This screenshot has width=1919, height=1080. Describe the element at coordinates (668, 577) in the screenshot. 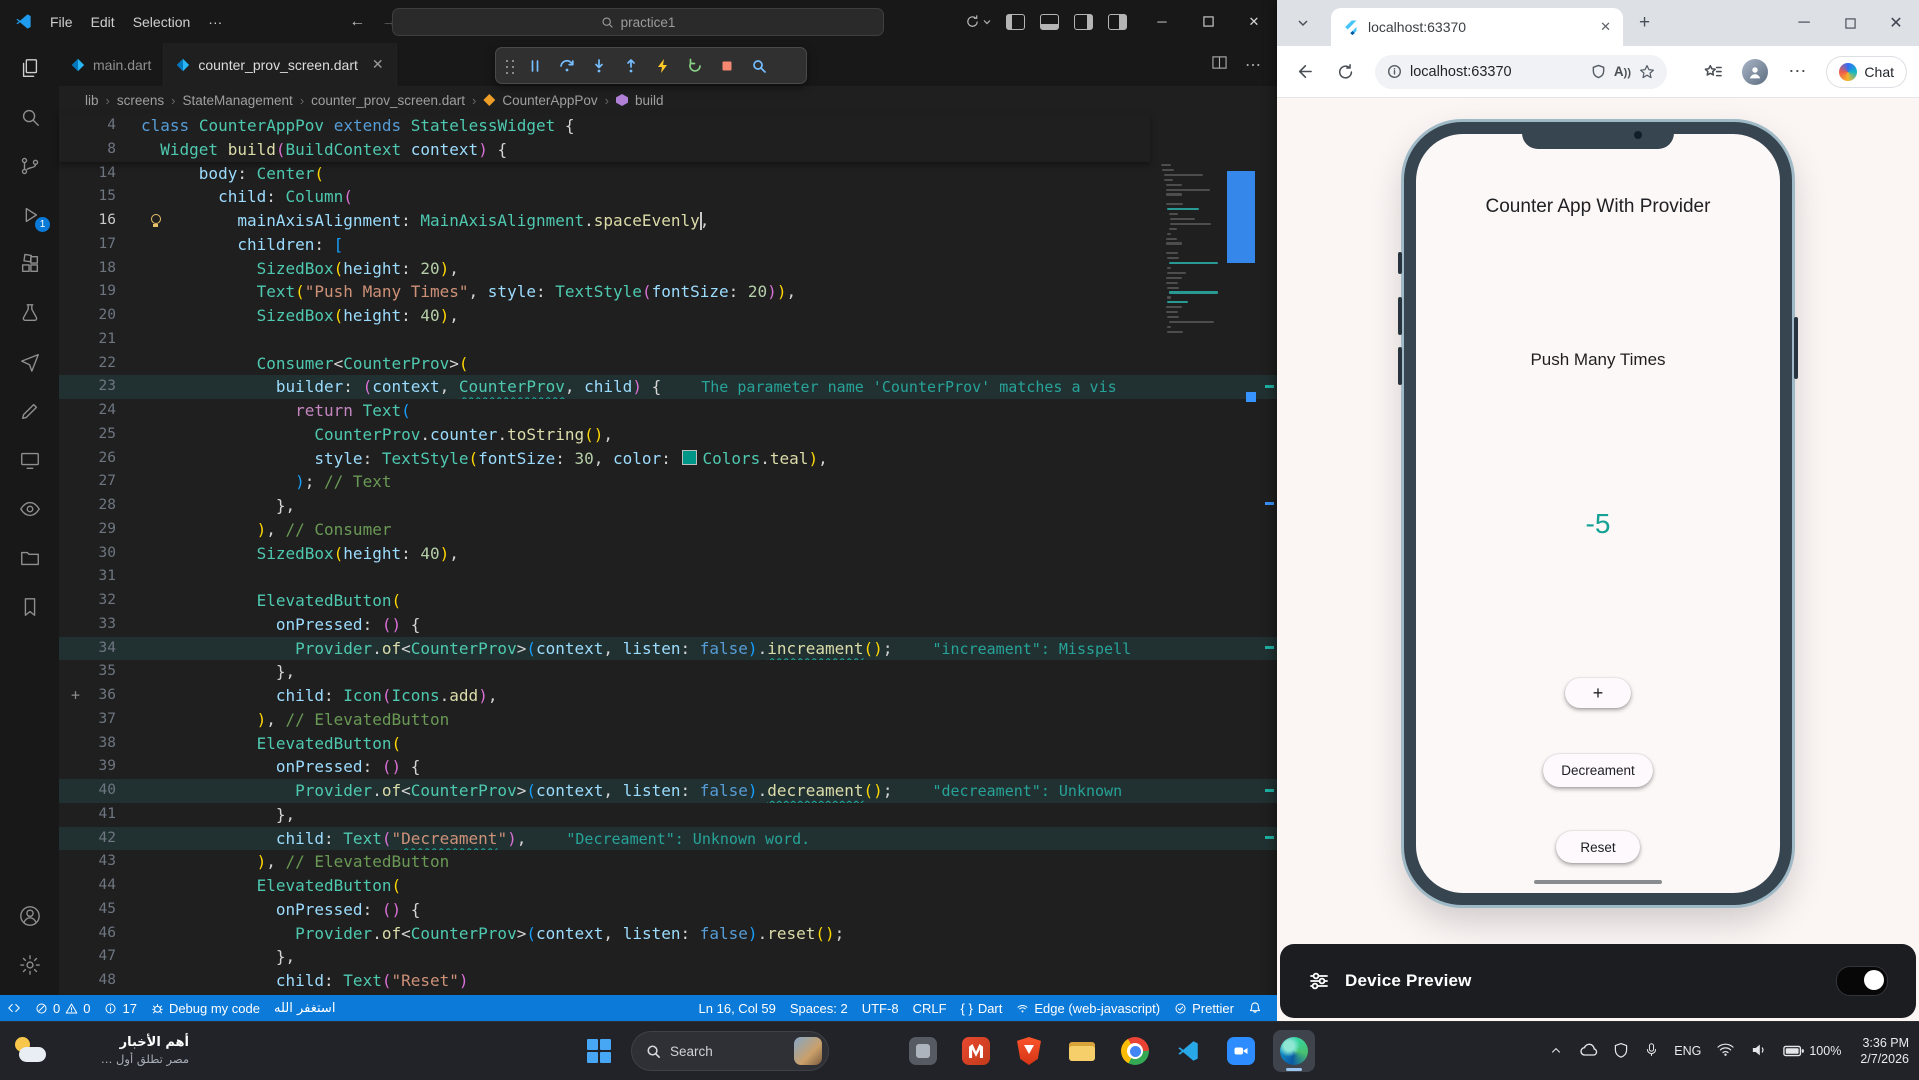

I see `code-line: 31` at that location.